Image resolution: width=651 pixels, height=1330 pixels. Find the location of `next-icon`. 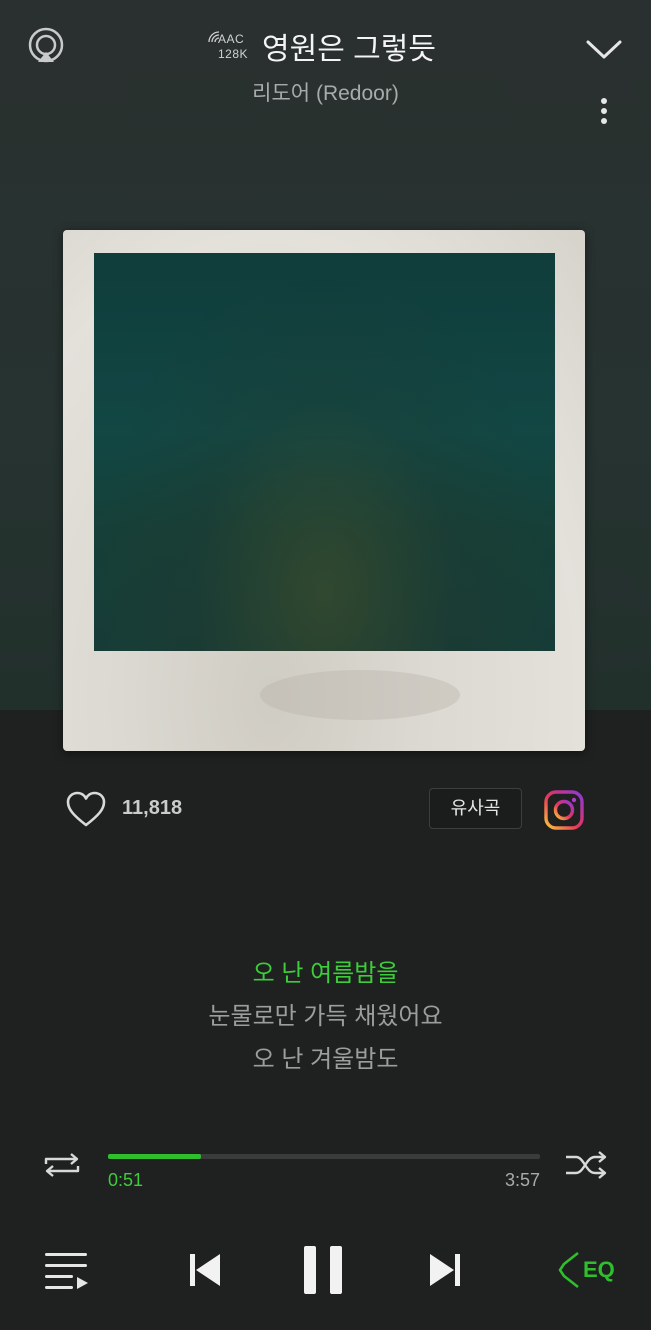

next-icon is located at coordinates (444, 1270).